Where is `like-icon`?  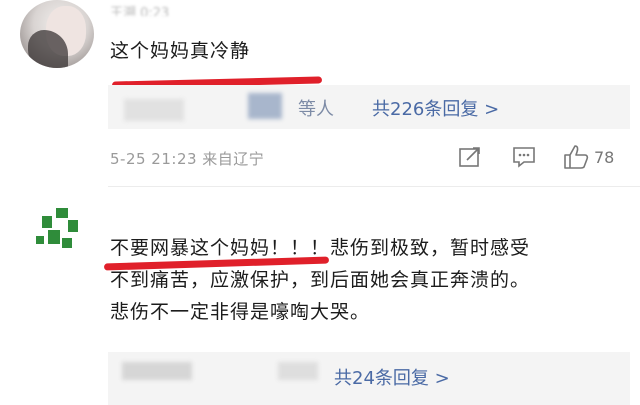
like-icon is located at coordinates (576, 157).